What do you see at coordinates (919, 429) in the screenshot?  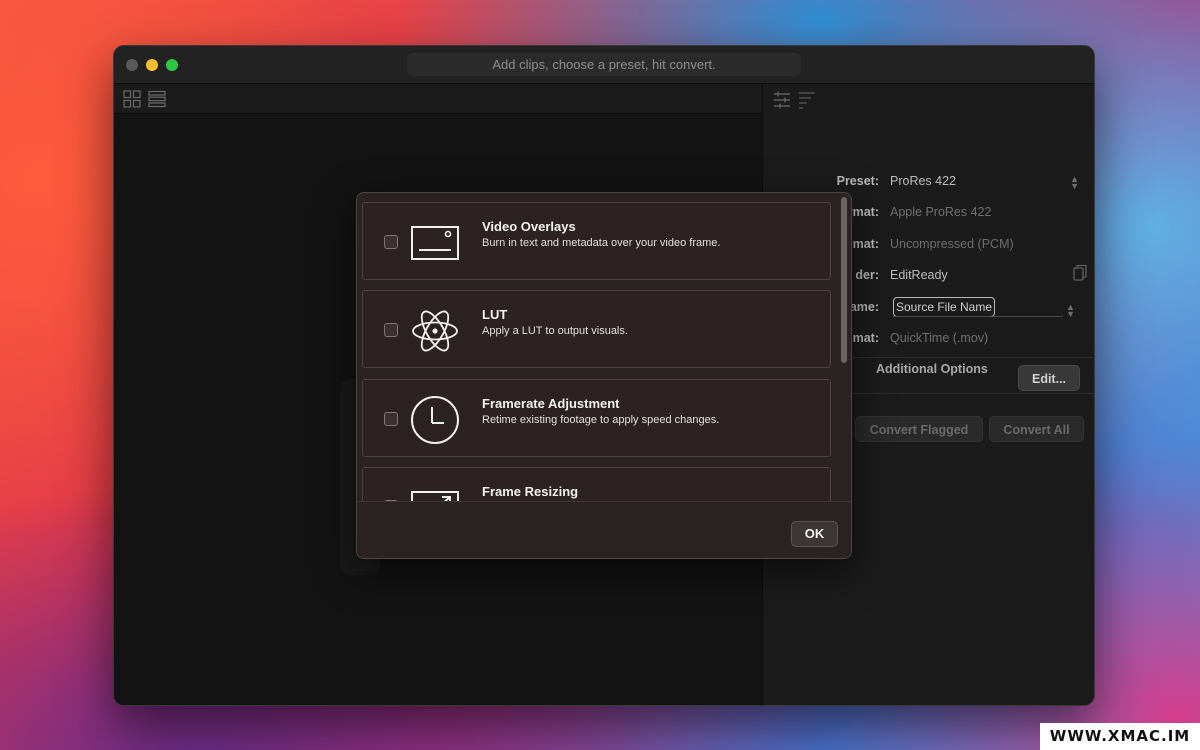 I see `convert-flagged-button: Convert Flagged` at bounding box center [919, 429].